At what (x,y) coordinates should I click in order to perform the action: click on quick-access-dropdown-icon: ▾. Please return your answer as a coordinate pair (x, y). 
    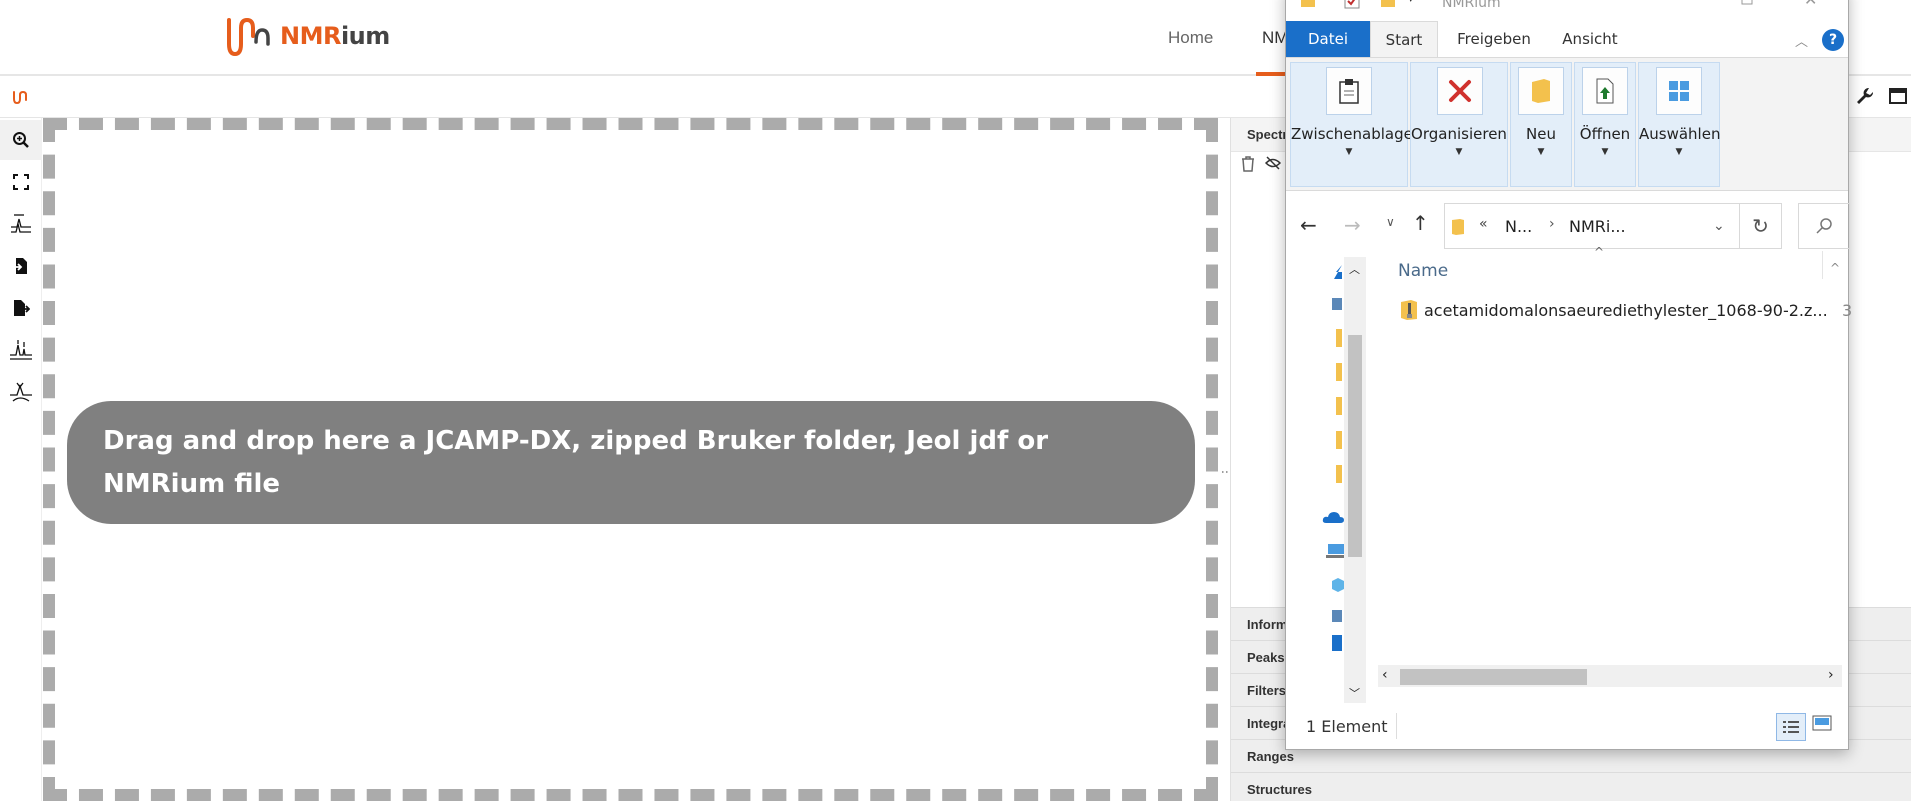
    Looking at the image, I should click on (1411, 2).